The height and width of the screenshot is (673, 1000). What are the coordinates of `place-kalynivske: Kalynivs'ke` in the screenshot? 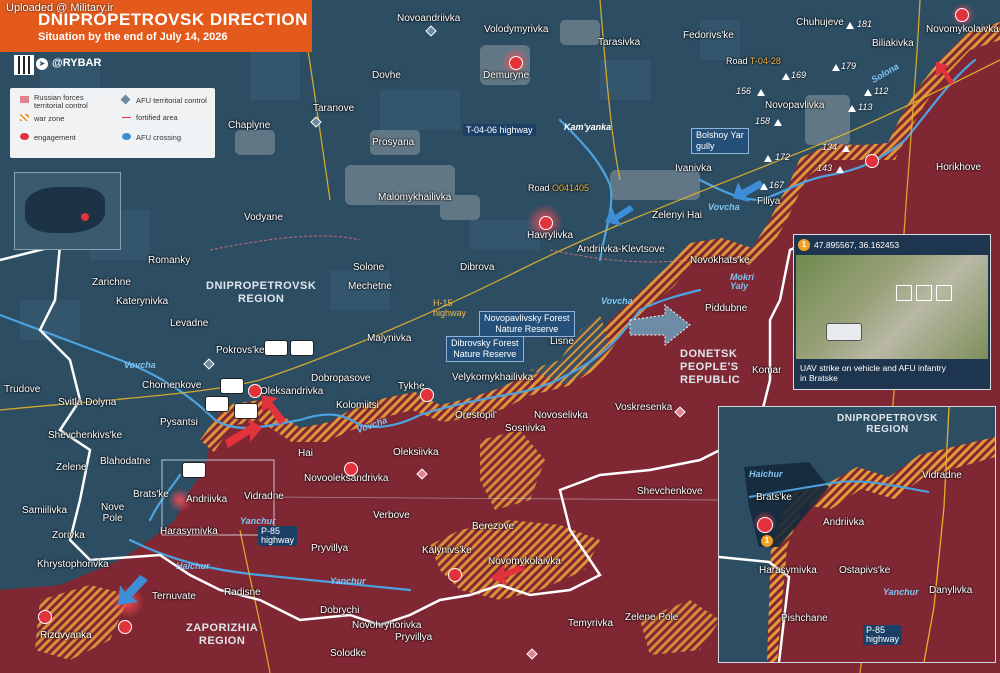 It's located at (447, 550).